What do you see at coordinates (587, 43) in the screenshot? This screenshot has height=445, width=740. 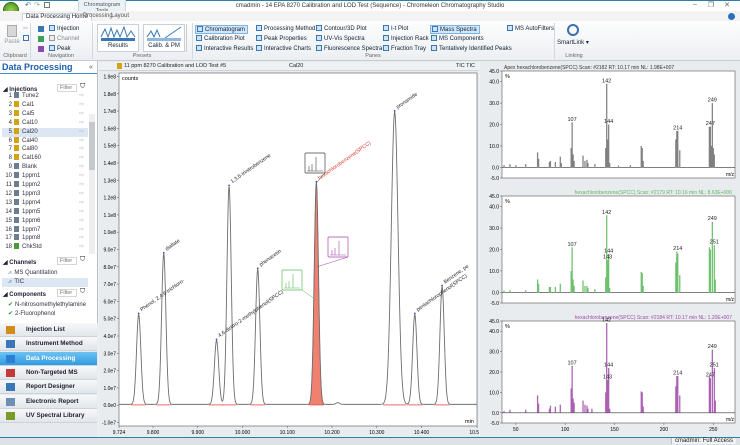 I see `dropdown-icon: ▾` at bounding box center [587, 43].